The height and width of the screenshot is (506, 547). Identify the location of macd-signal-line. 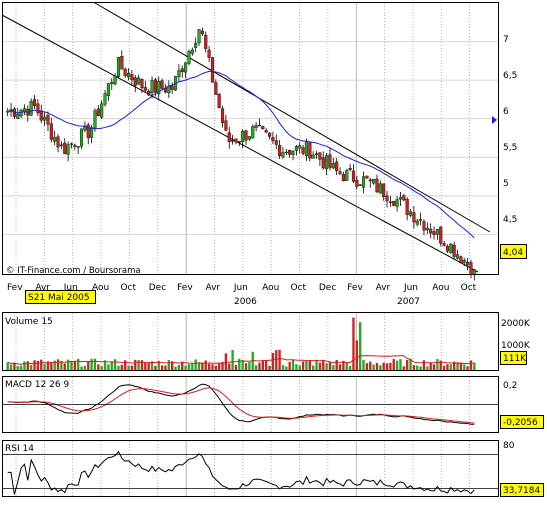
(241, 405).